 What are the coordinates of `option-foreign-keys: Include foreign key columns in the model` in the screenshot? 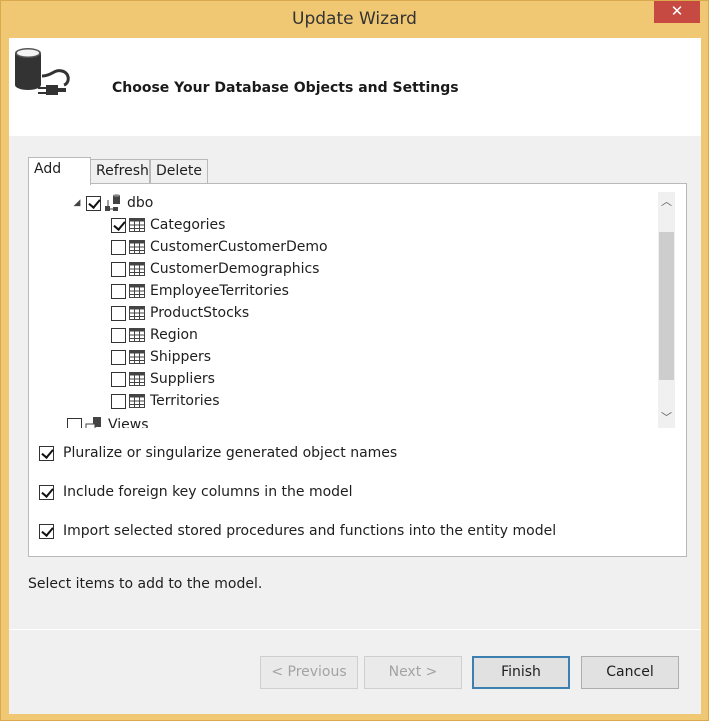 It's located at (196, 492).